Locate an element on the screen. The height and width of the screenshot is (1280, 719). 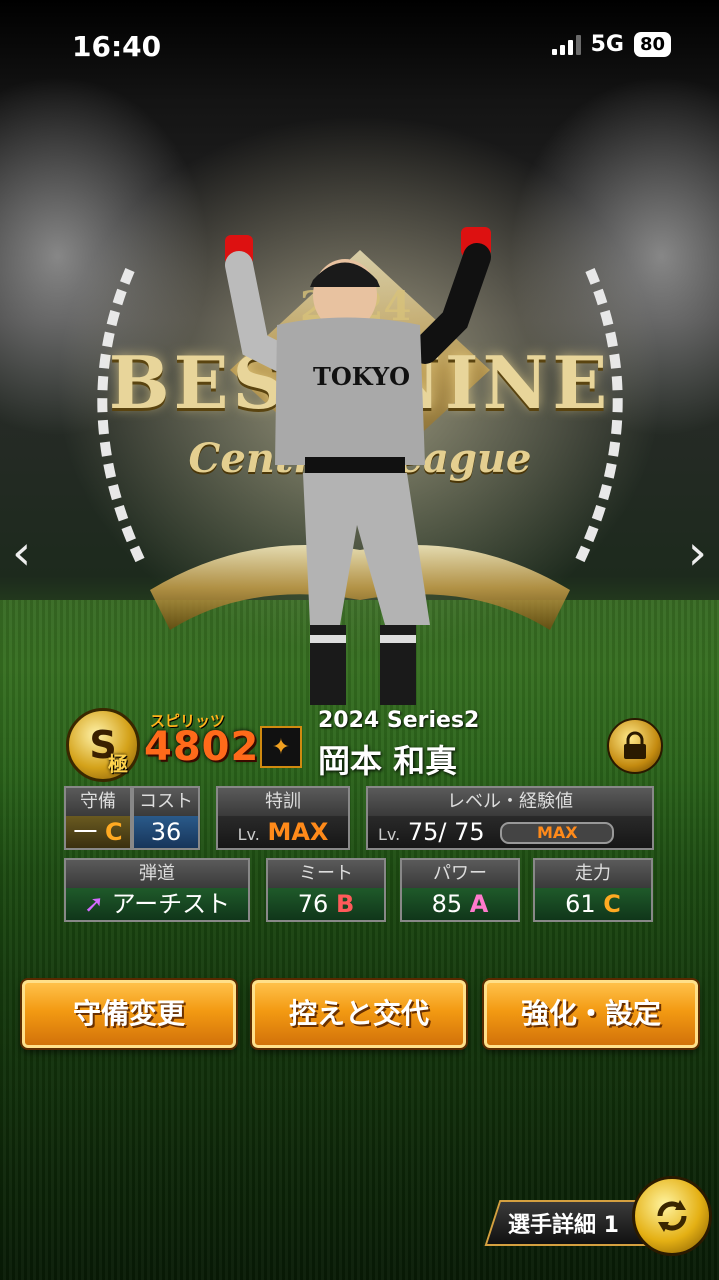
player-detail-label: 選手詳細 1 is located at coordinates (563, 1223).